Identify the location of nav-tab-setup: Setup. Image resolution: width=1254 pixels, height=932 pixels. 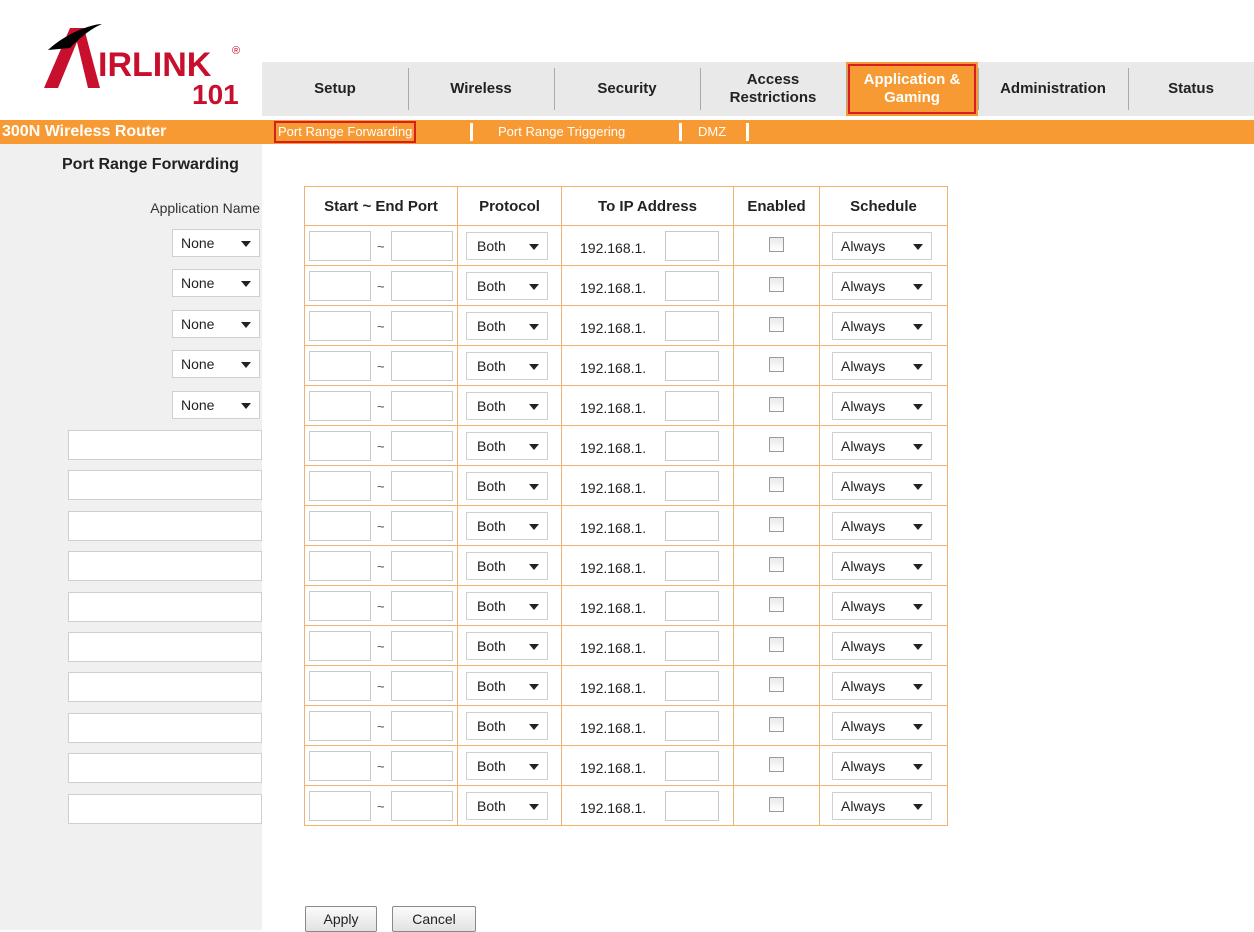
(335, 89).